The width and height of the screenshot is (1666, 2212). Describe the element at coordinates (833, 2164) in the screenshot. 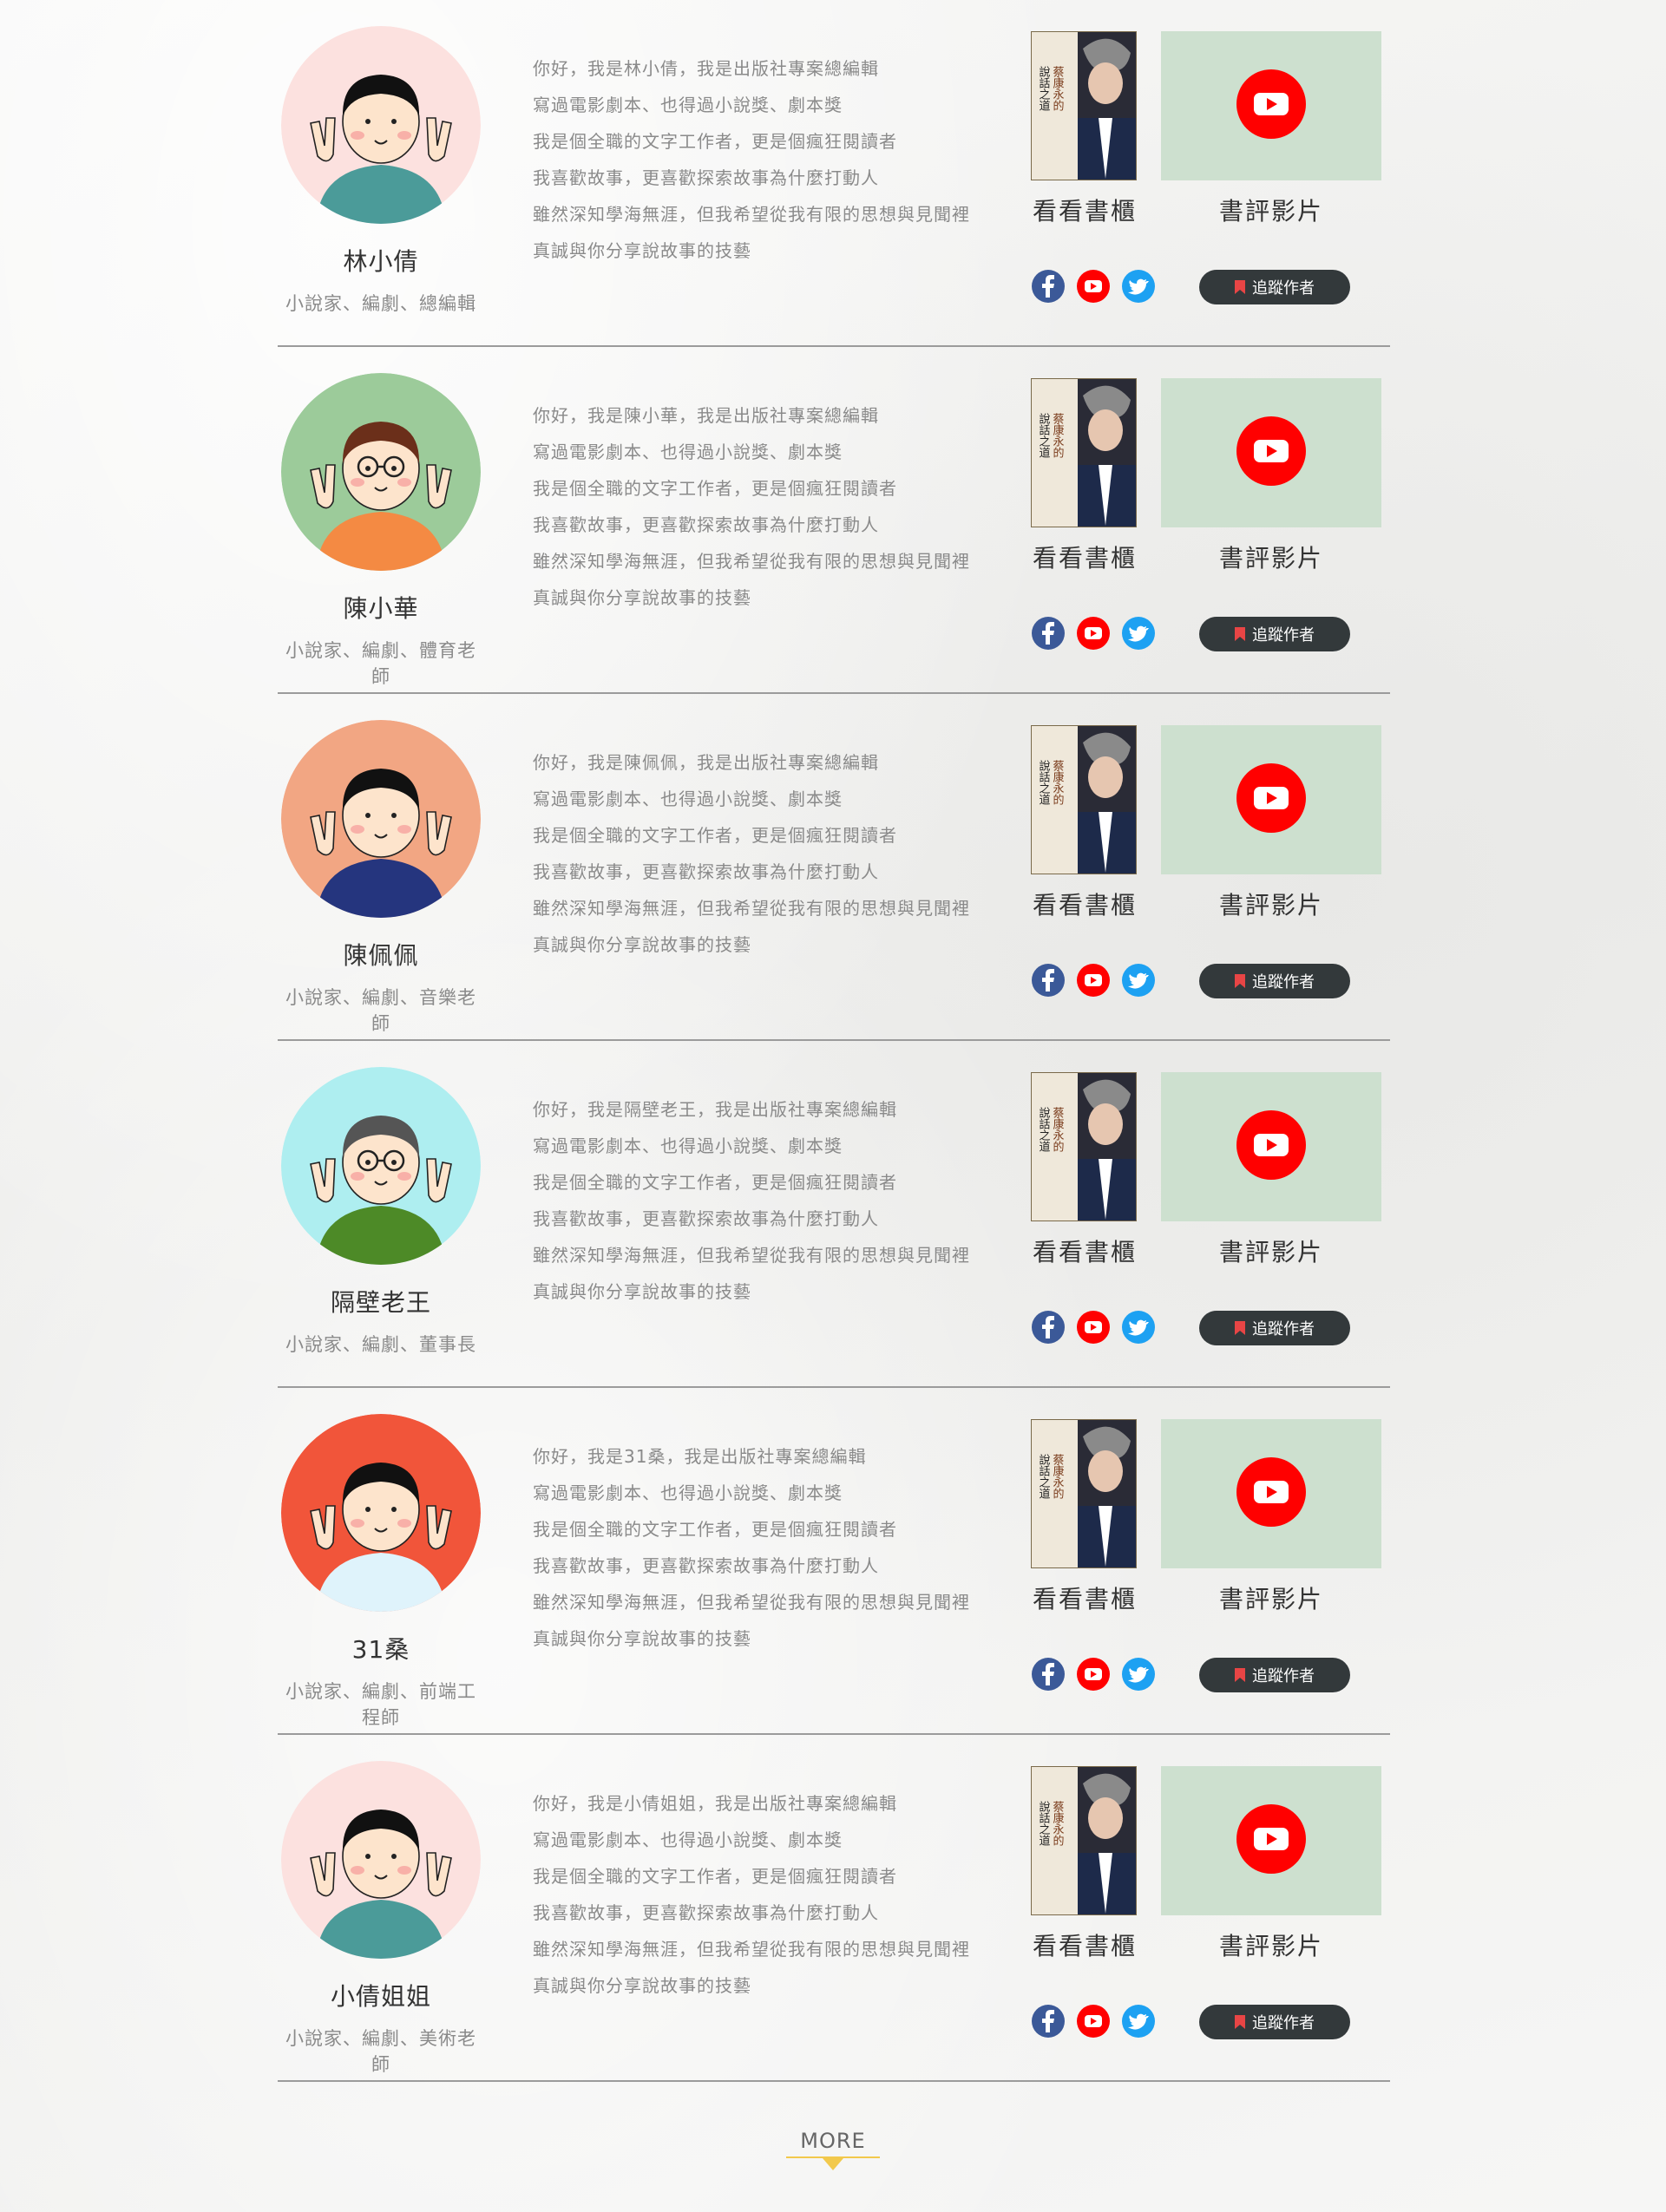

I see `chevron-down-icon` at that location.